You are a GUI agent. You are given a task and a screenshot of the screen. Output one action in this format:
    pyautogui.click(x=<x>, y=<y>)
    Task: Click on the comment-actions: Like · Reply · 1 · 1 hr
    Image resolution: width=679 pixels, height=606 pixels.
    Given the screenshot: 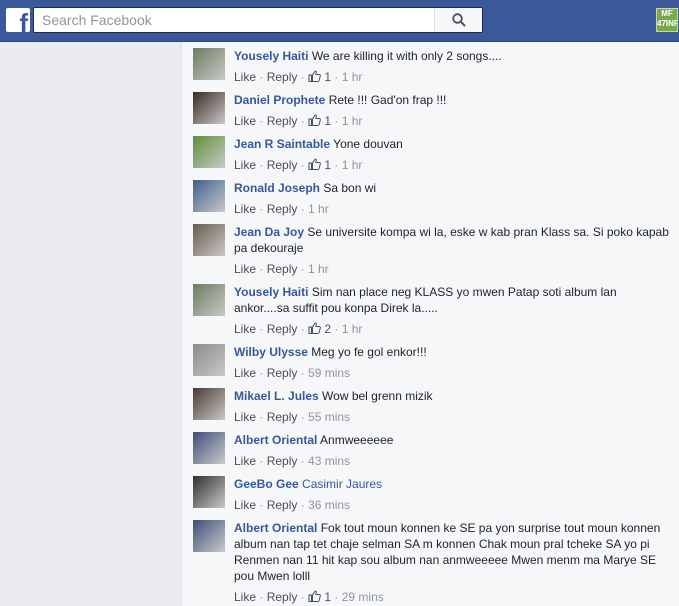 What is the action you would take?
    pyautogui.click(x=298, y=77)
    